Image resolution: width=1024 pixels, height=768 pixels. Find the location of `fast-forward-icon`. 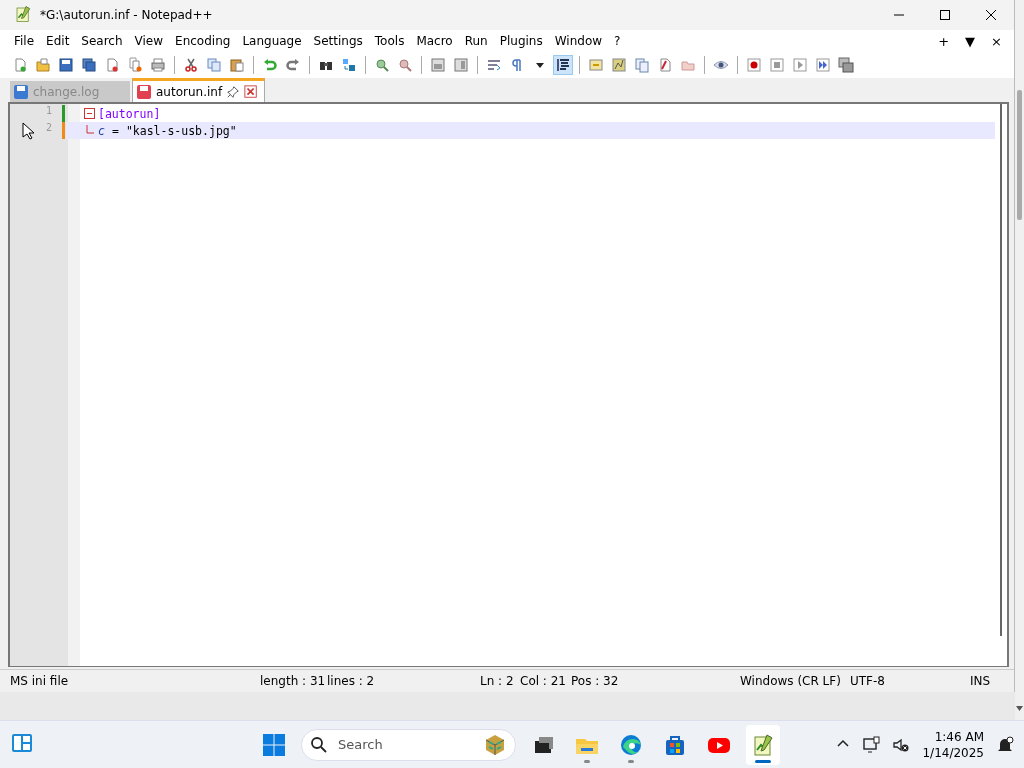

fast-forward-icon is located at coordinates (823, 65).